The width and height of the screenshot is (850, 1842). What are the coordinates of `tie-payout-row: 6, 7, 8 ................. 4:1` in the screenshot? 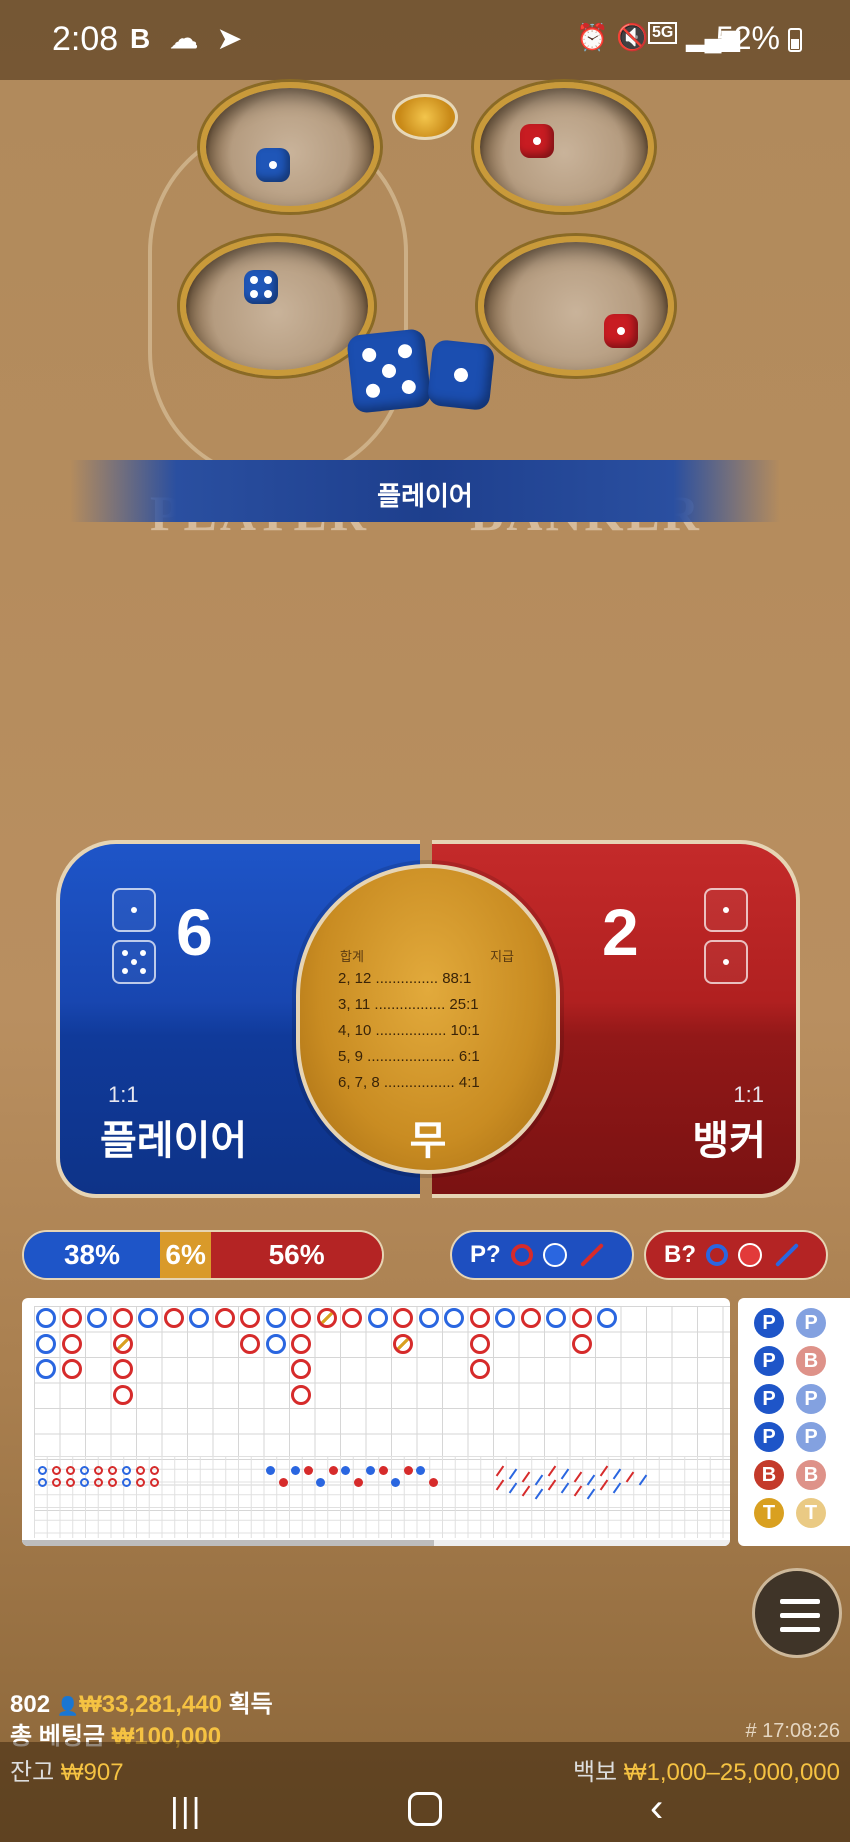 It's located at (409, 1082).